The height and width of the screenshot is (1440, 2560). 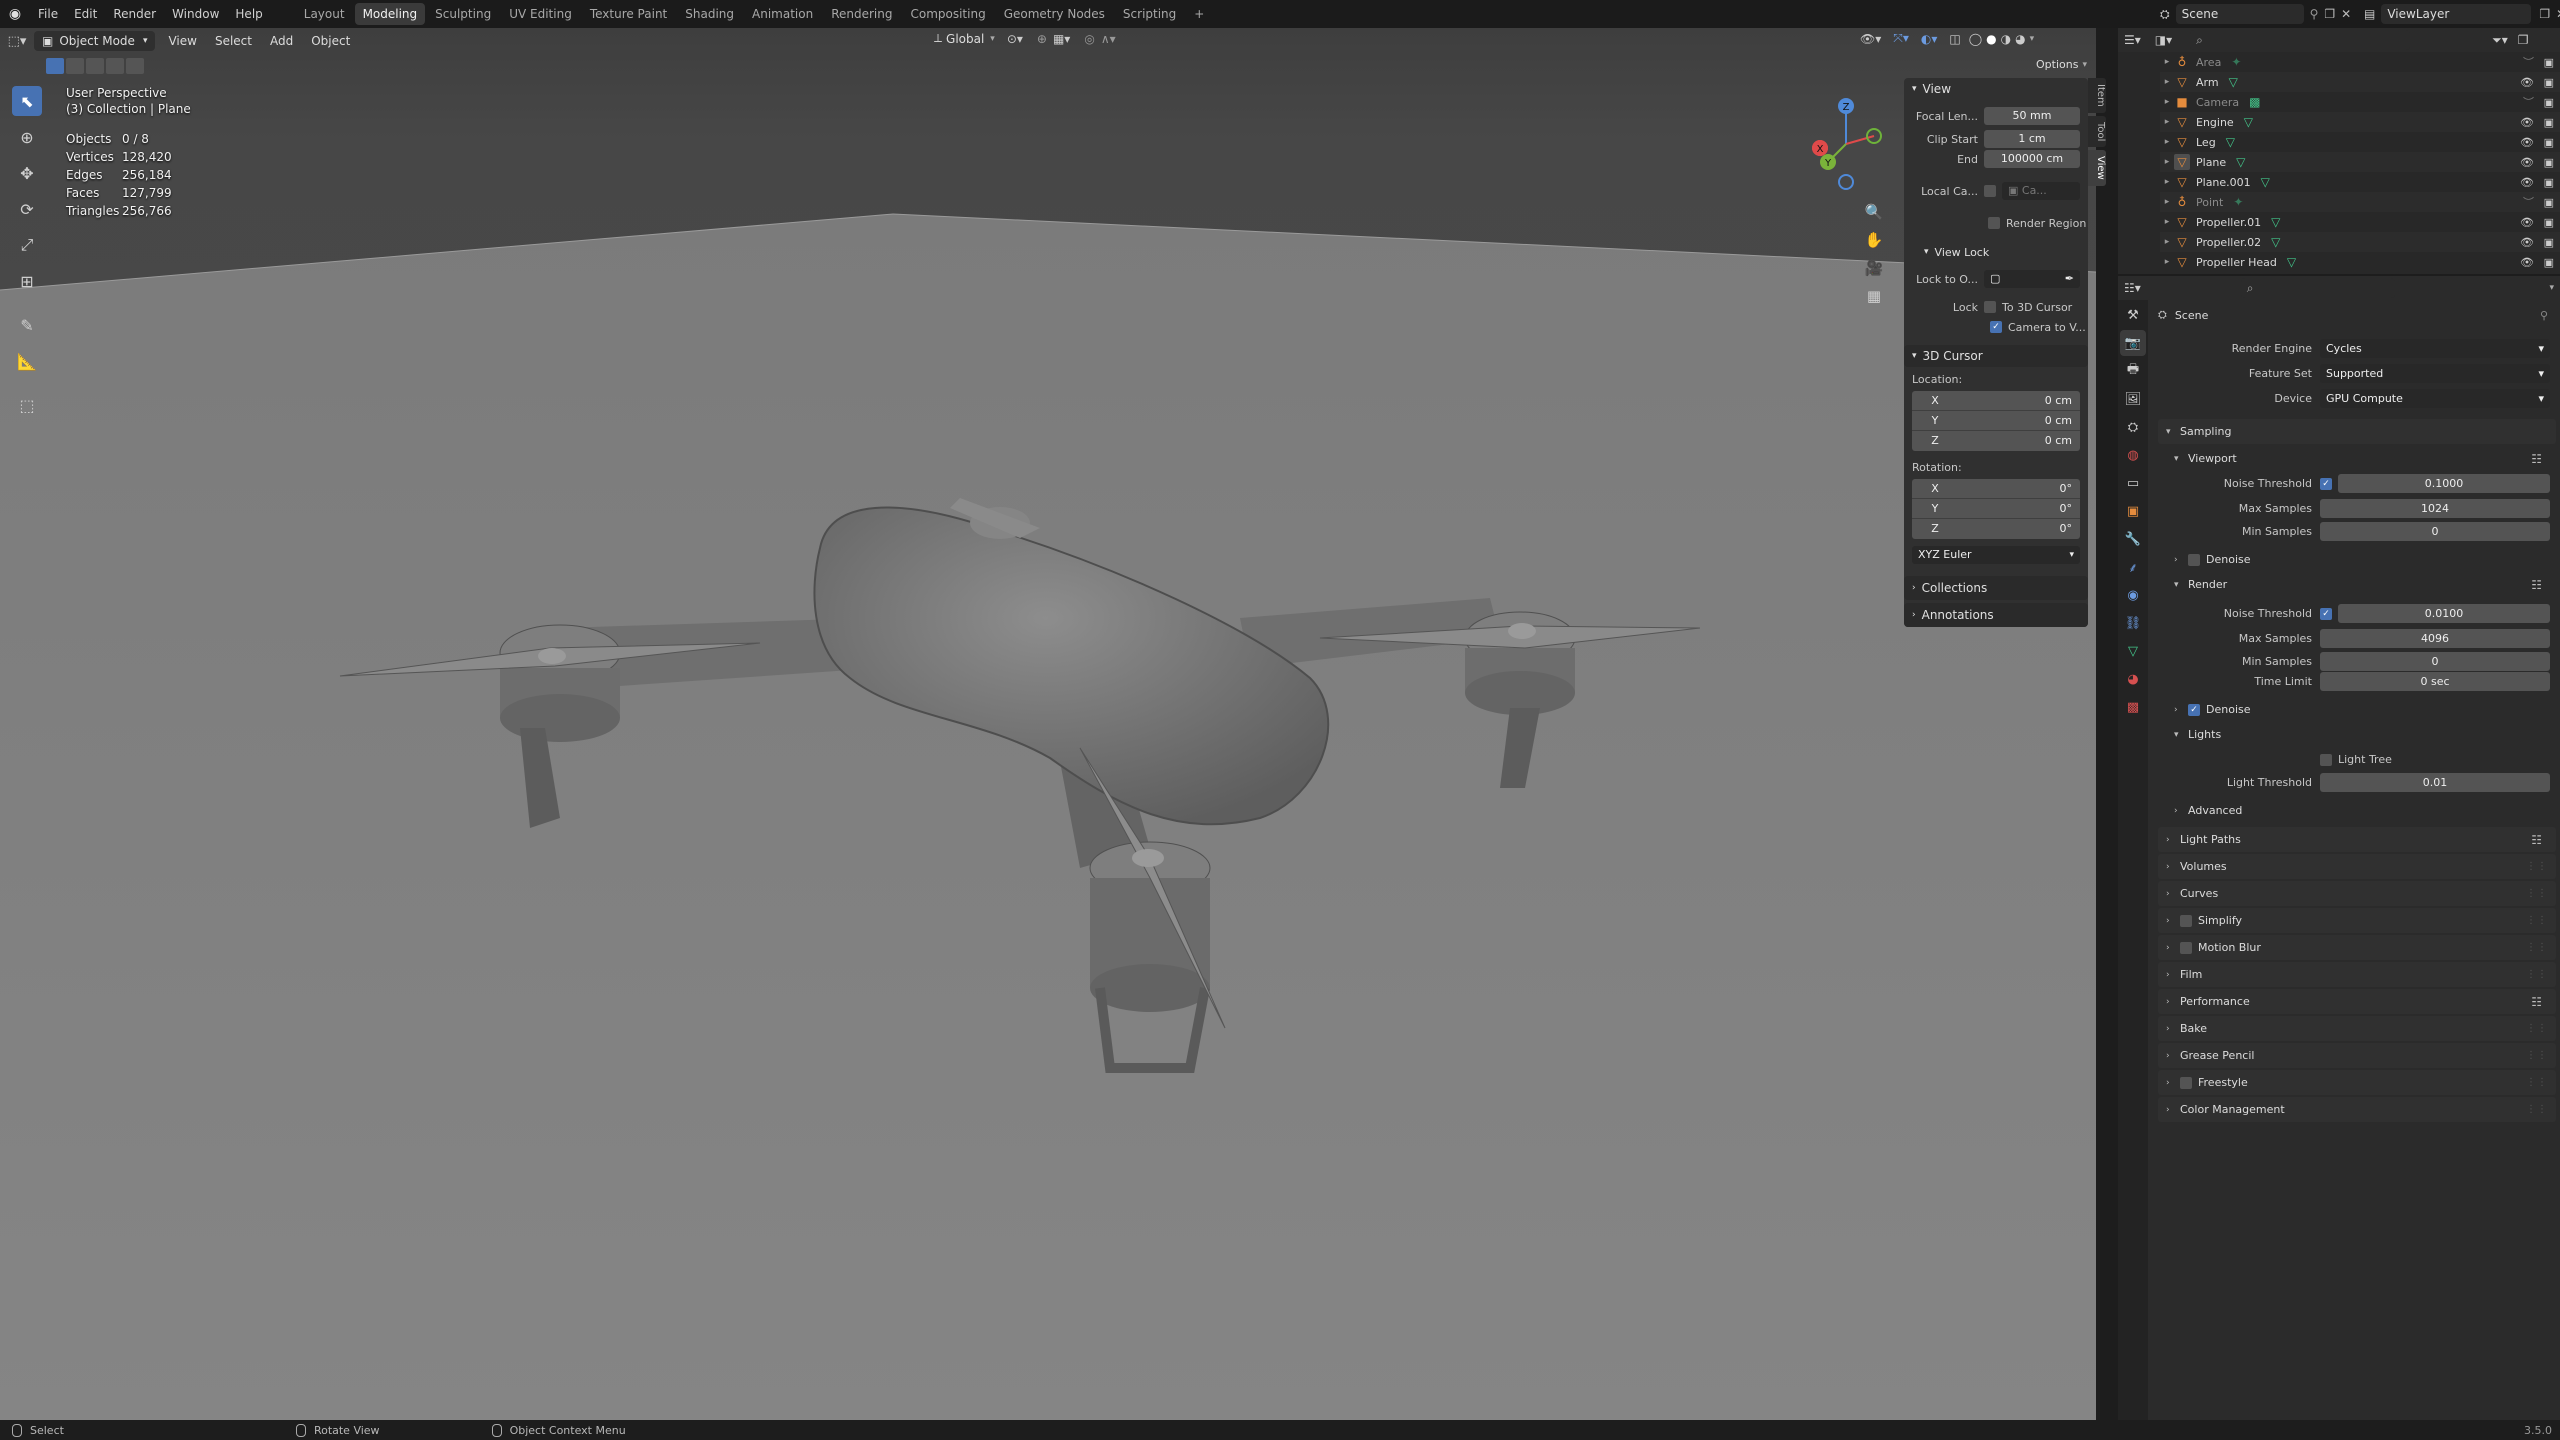 What do you see at coordinates (2317, 288) in the screenshot?
I see `properties-search-input: ⌕` at bounding box center [2317, 288].